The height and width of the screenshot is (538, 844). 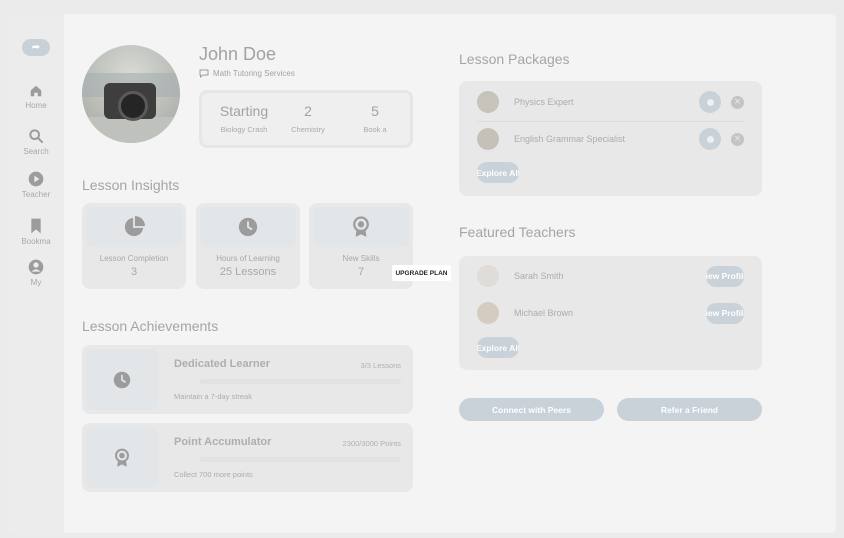 I want to click on sidebar-item-bookmarks: Bookma, so click(x=36, y=232).